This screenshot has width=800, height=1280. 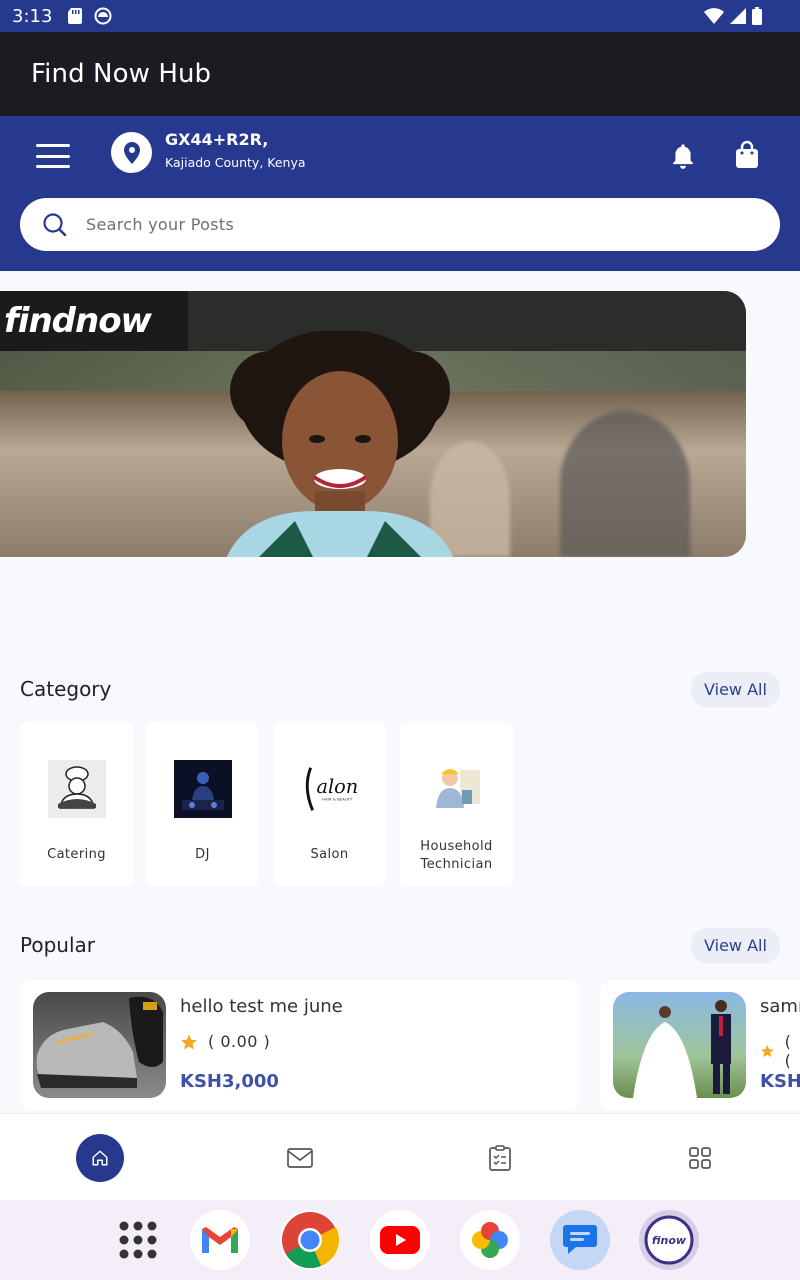 What do you see at coordinates (229, 1081) in the screenshot?
I see `product-price: KSH3,000` at bounding box center [229, 1081].